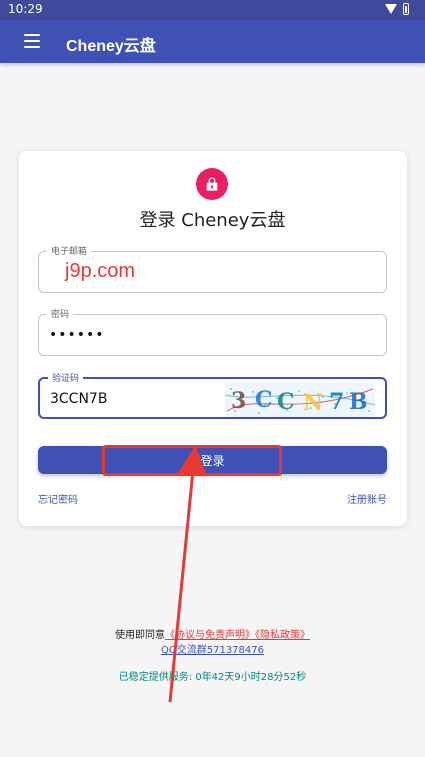  I want to click on svg-text: B, so click(358, 402).